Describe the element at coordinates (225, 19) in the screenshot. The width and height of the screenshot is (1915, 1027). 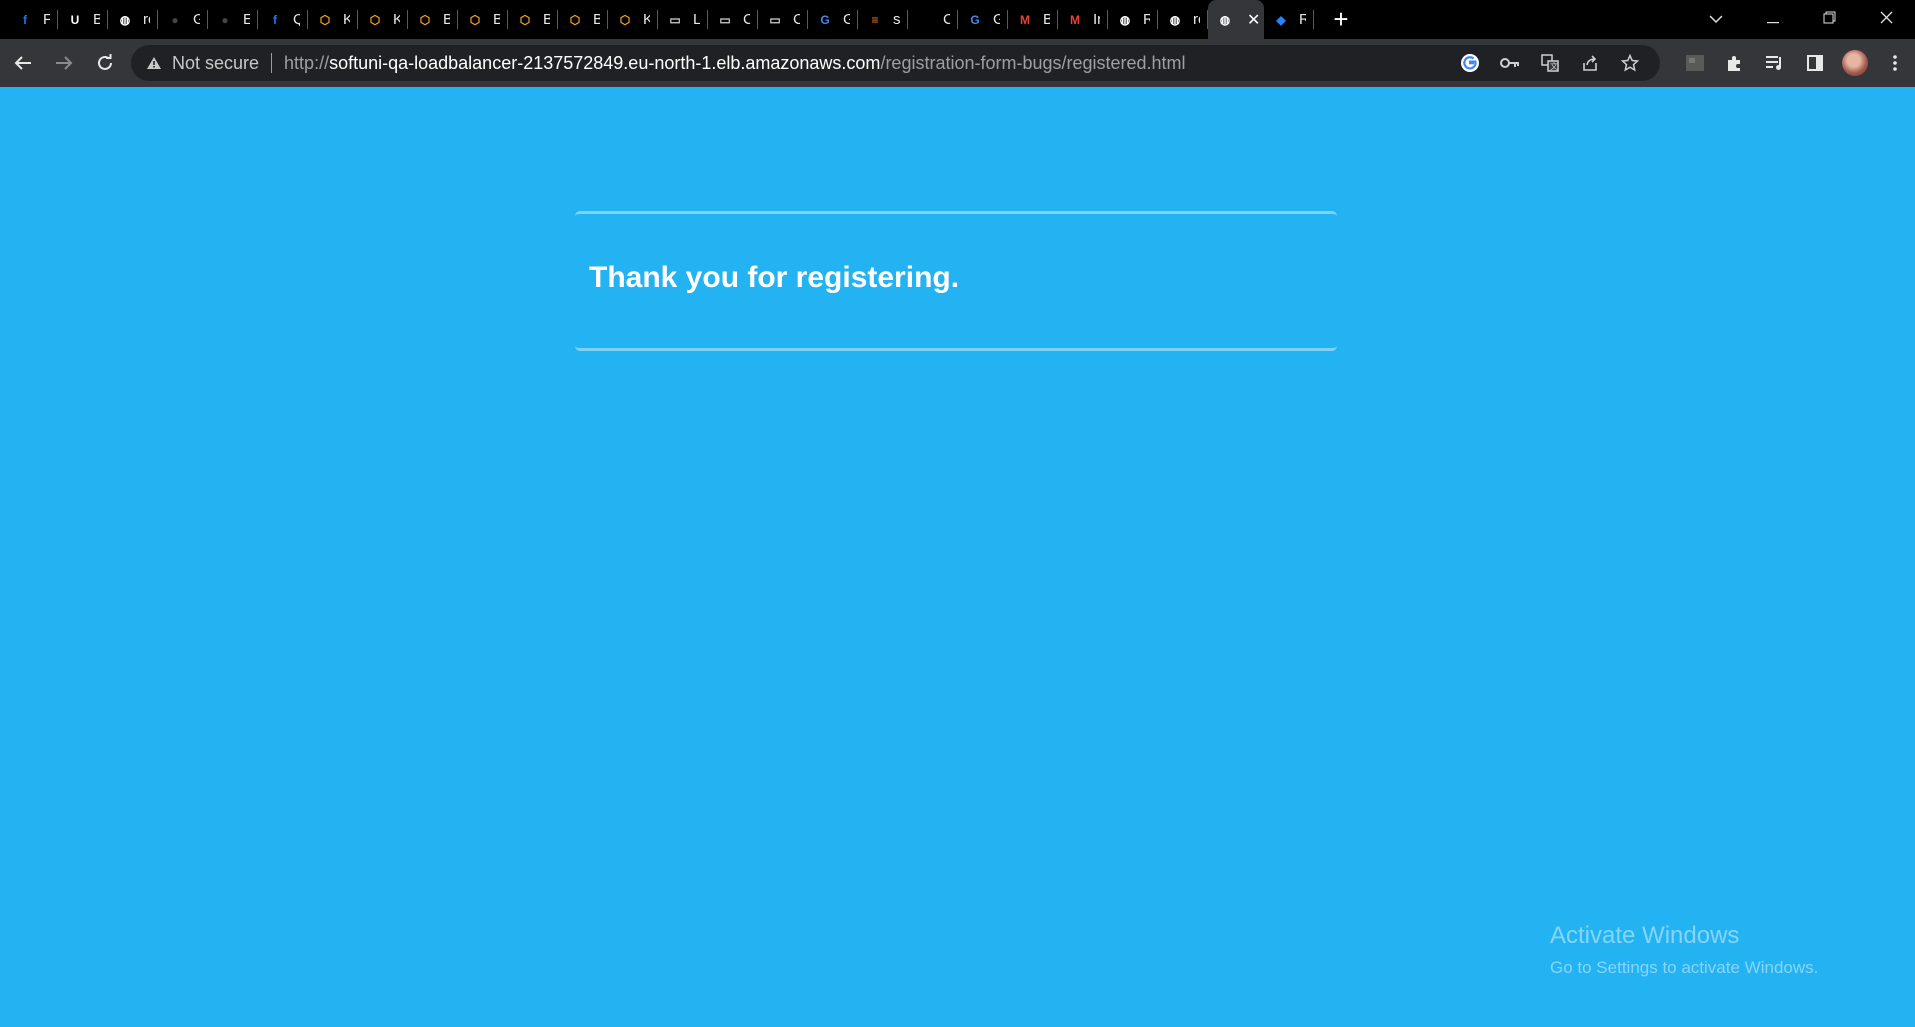
I see `github-icon: ●` at that location.